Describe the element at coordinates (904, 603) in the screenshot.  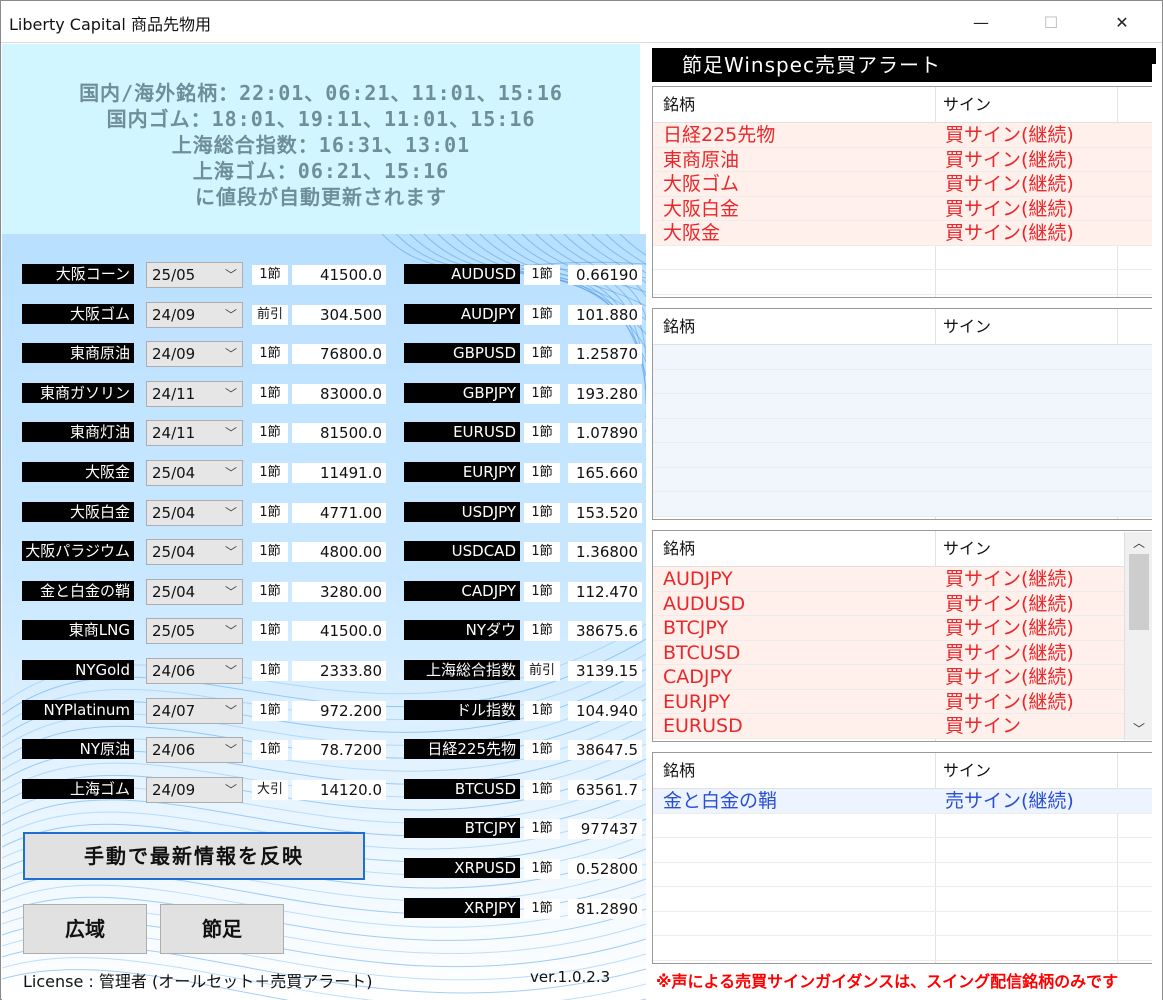
I see `alert-row: AUDUSD 買サイン(継続)` at that location.